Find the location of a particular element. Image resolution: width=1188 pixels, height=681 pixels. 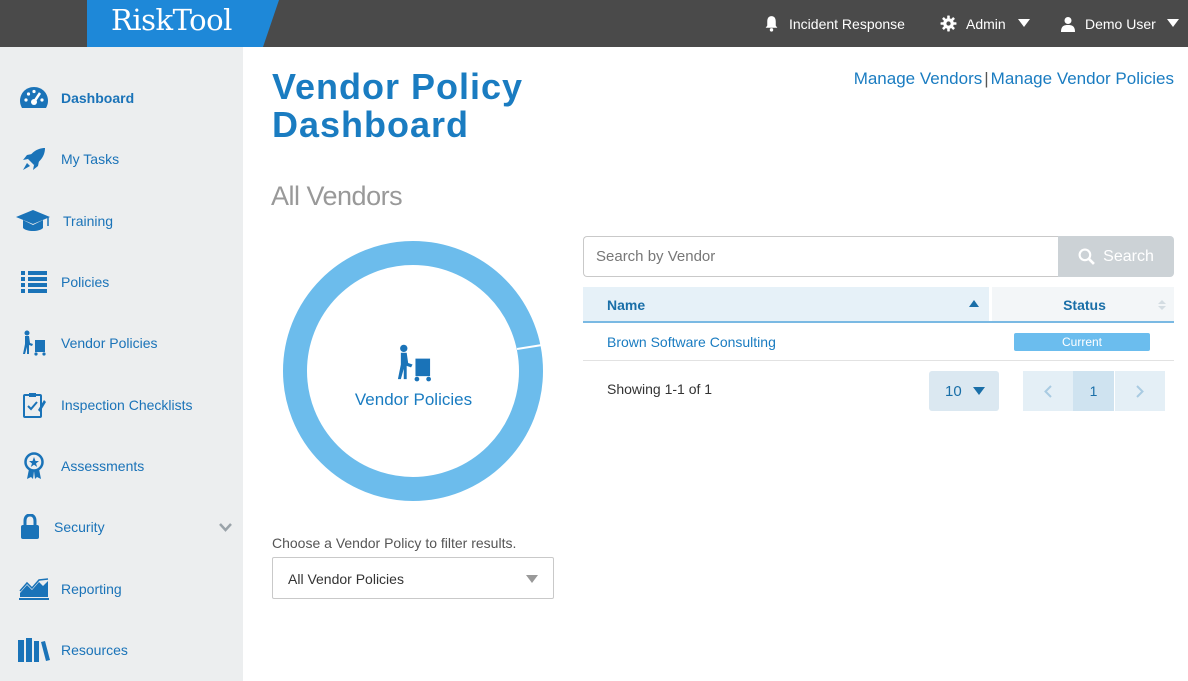

admin-caret-down-icon is located at coordinates (1024, 23).